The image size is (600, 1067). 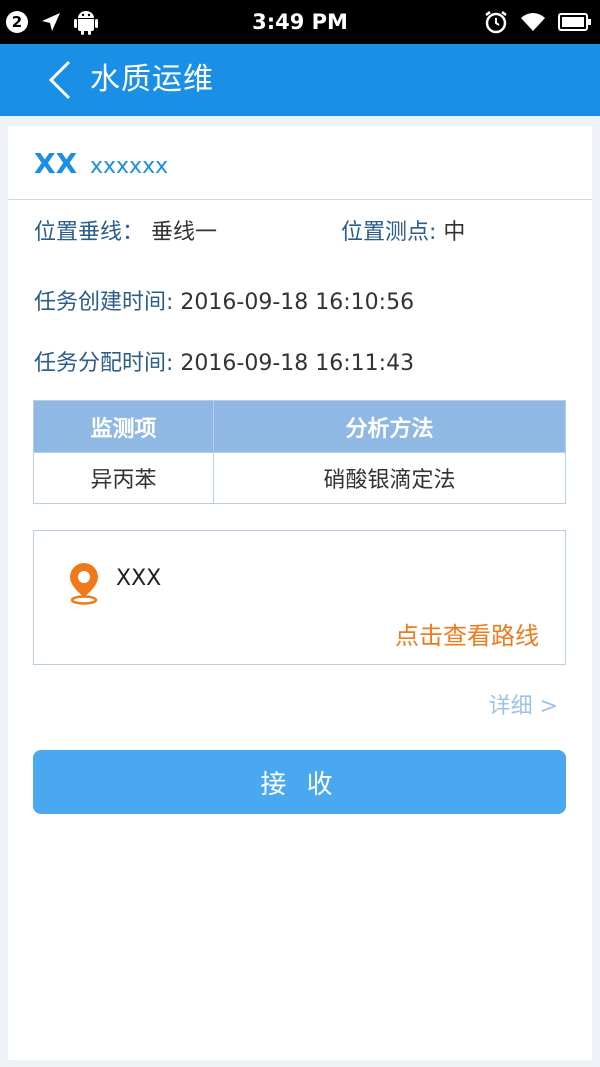 What do you see at coordinates (129, 166) in the screenshot?
I see `task-name: xxxxxx` at bounding box center [129, 166].